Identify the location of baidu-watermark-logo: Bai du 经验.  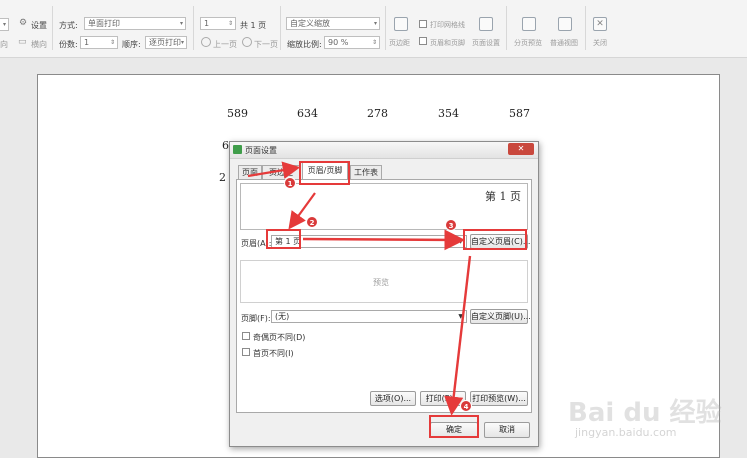
(645, 413).